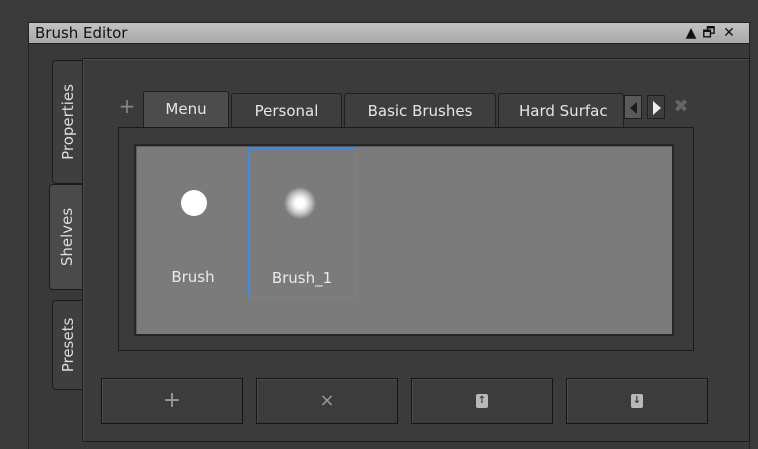  I want to click on tab-shelves: Shelves, so click(66, 237).